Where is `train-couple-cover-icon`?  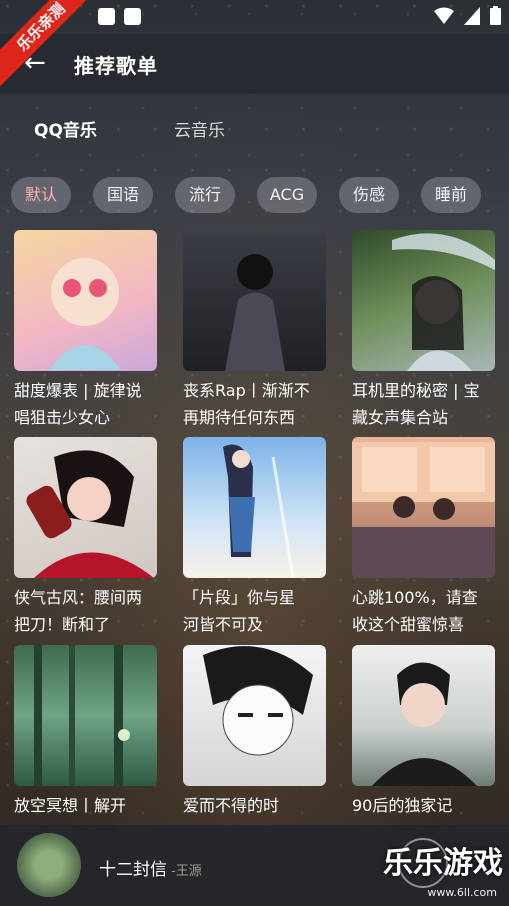 train-couple-cover-icon is located at coordinates (423, 507).